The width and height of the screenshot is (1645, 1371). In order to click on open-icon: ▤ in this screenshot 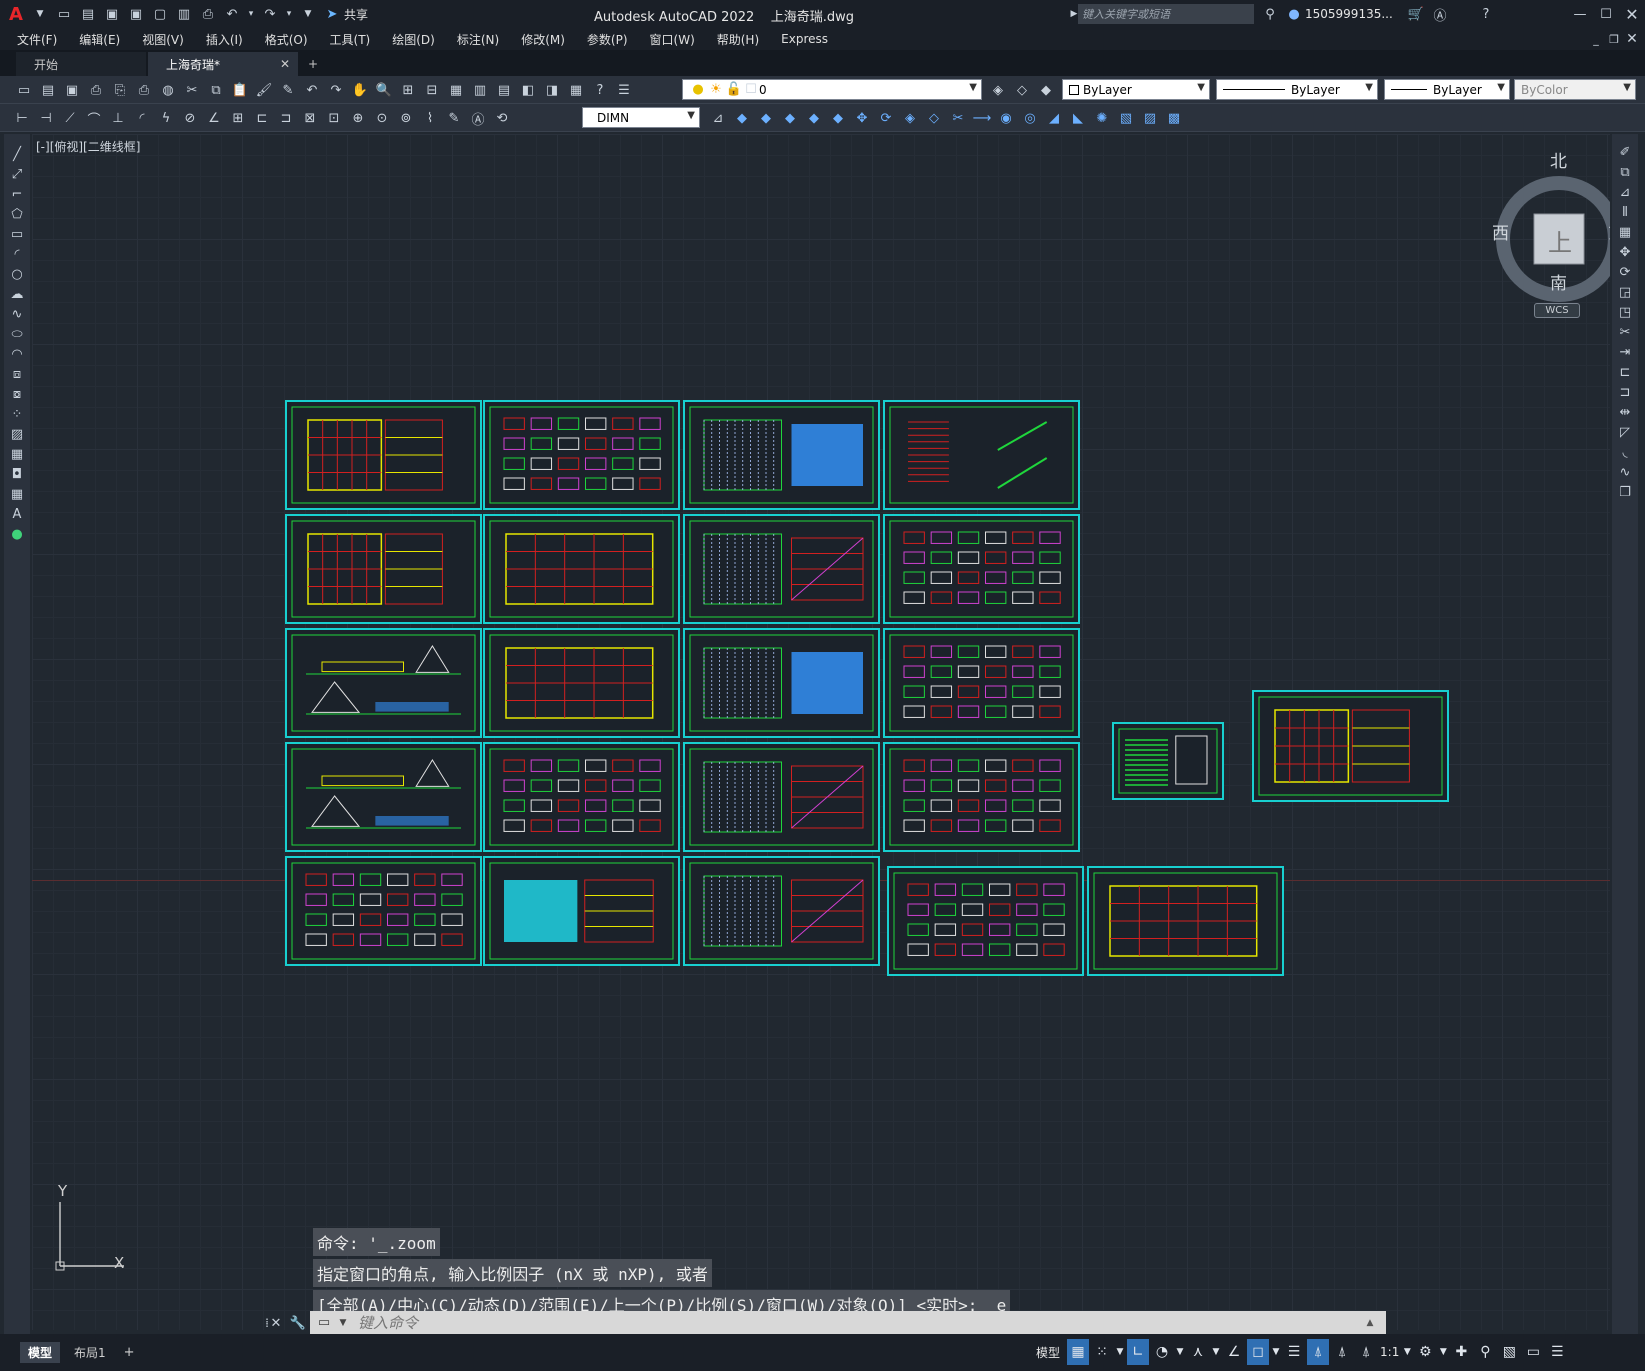, I will do `click(48, 90)`.